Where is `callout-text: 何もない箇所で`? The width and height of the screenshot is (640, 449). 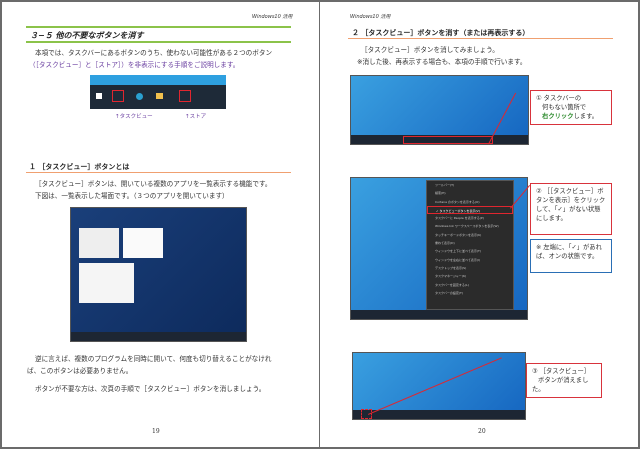 callout-text: 何もない箇所で is located at coordinates (564, 107).